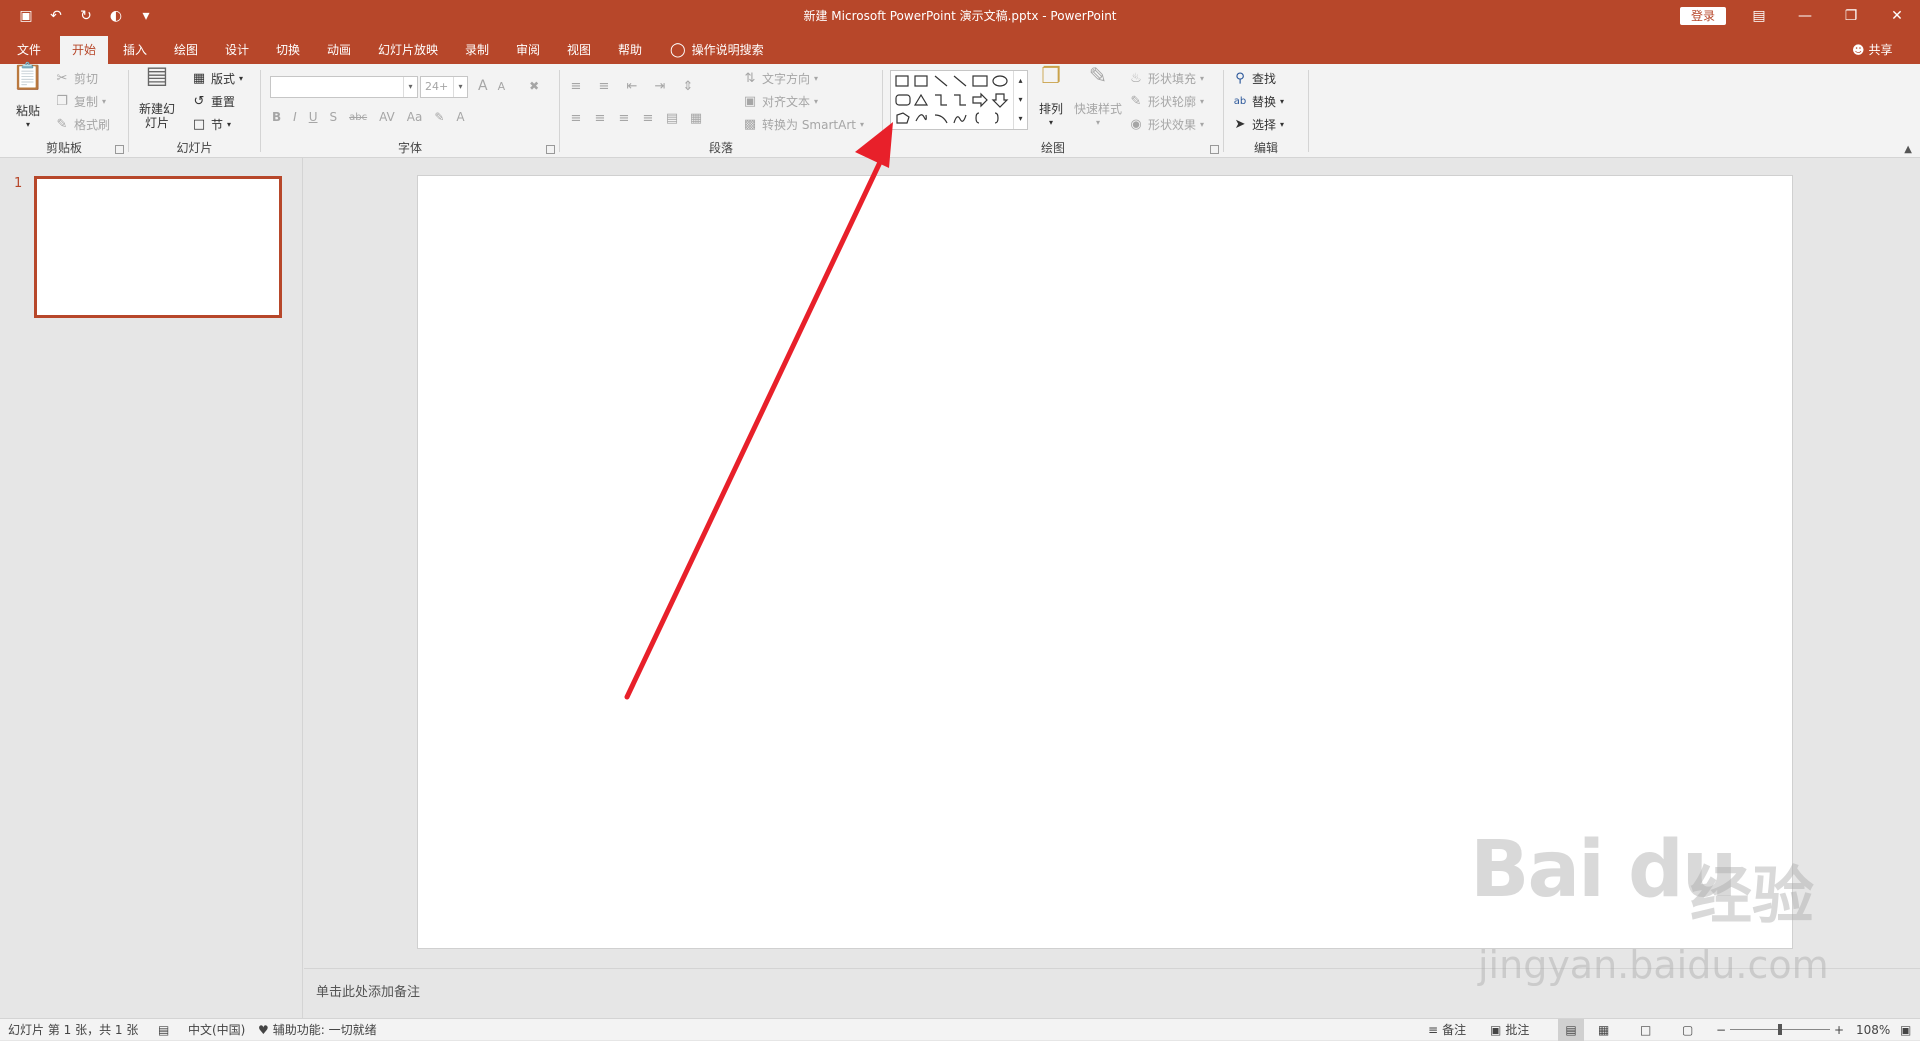 The image size is (1920, 1041). I want to click on section-button: □ 节 ▾, so click(211, 124).